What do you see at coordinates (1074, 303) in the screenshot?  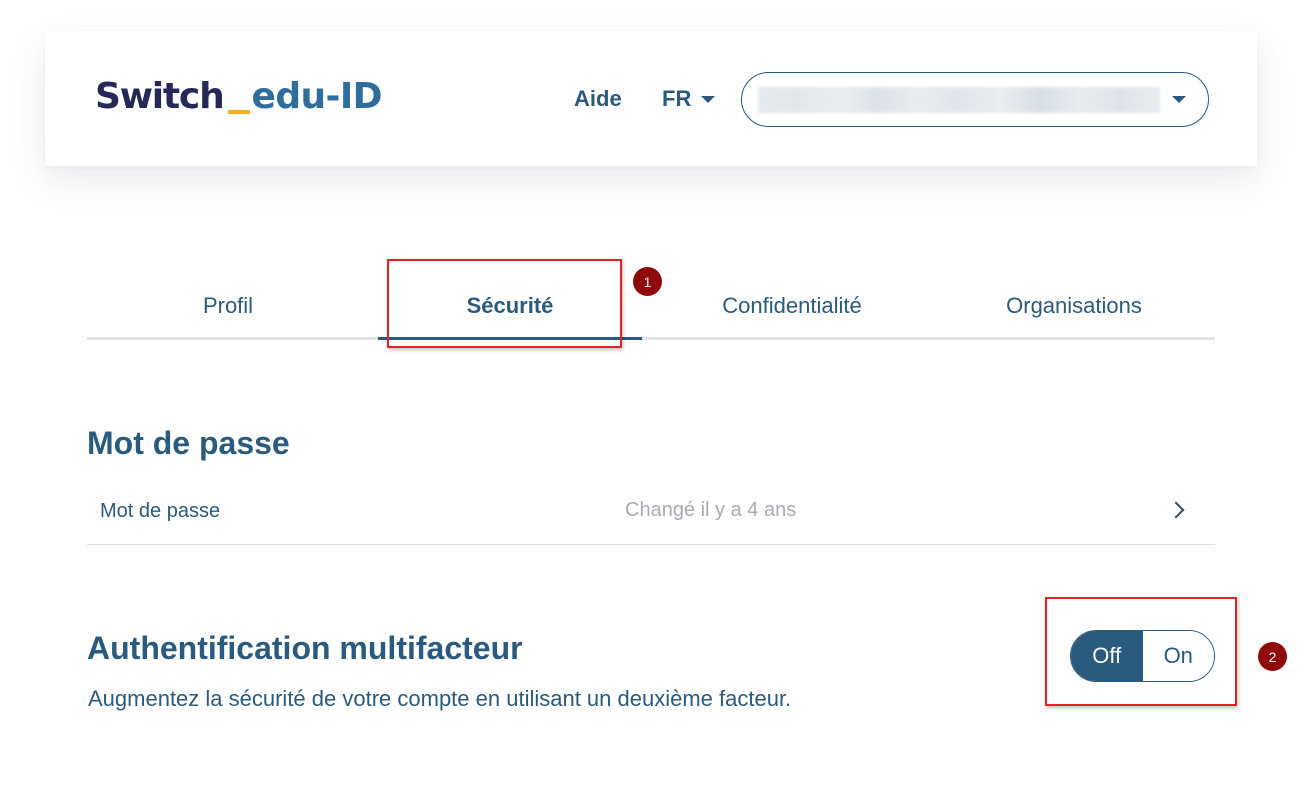 I see `tab-organisations: Organisations` at bounding box center [1074, 303].